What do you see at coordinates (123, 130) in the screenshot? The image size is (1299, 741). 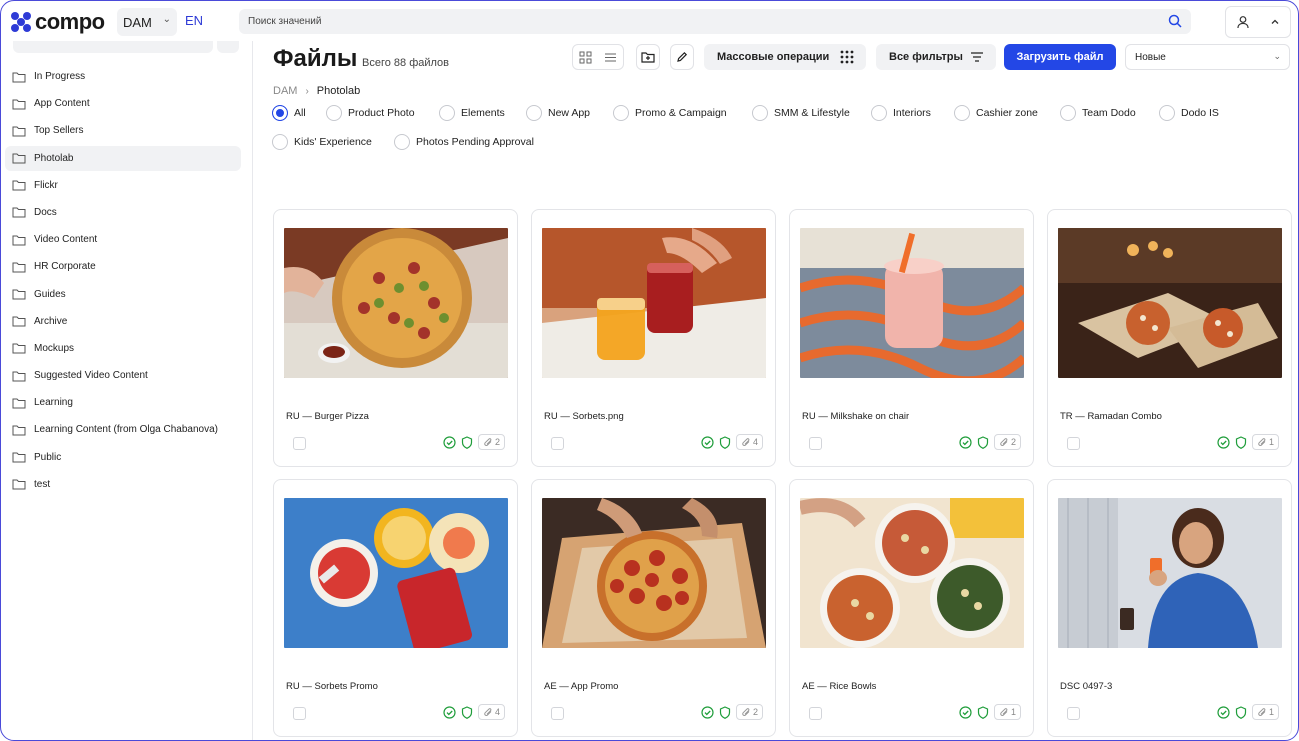 I see `sidebar-item: Top Sellers` at bounding box center [123, 130].